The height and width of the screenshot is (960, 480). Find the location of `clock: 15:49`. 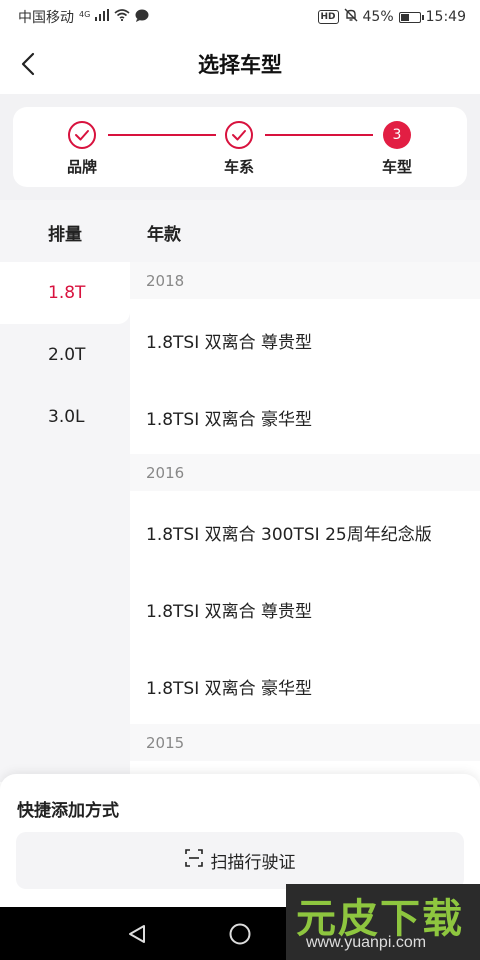

clock: 15:49 is located at coordinates (445, 17).